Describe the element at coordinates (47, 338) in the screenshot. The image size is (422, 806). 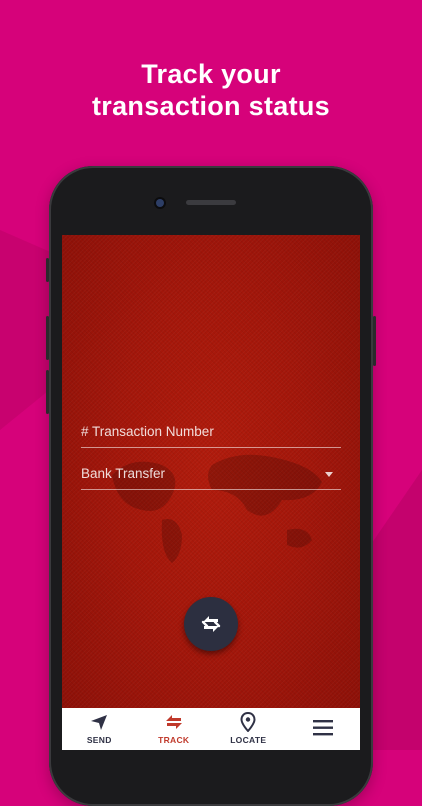
I see `volume-down-button` at that location.